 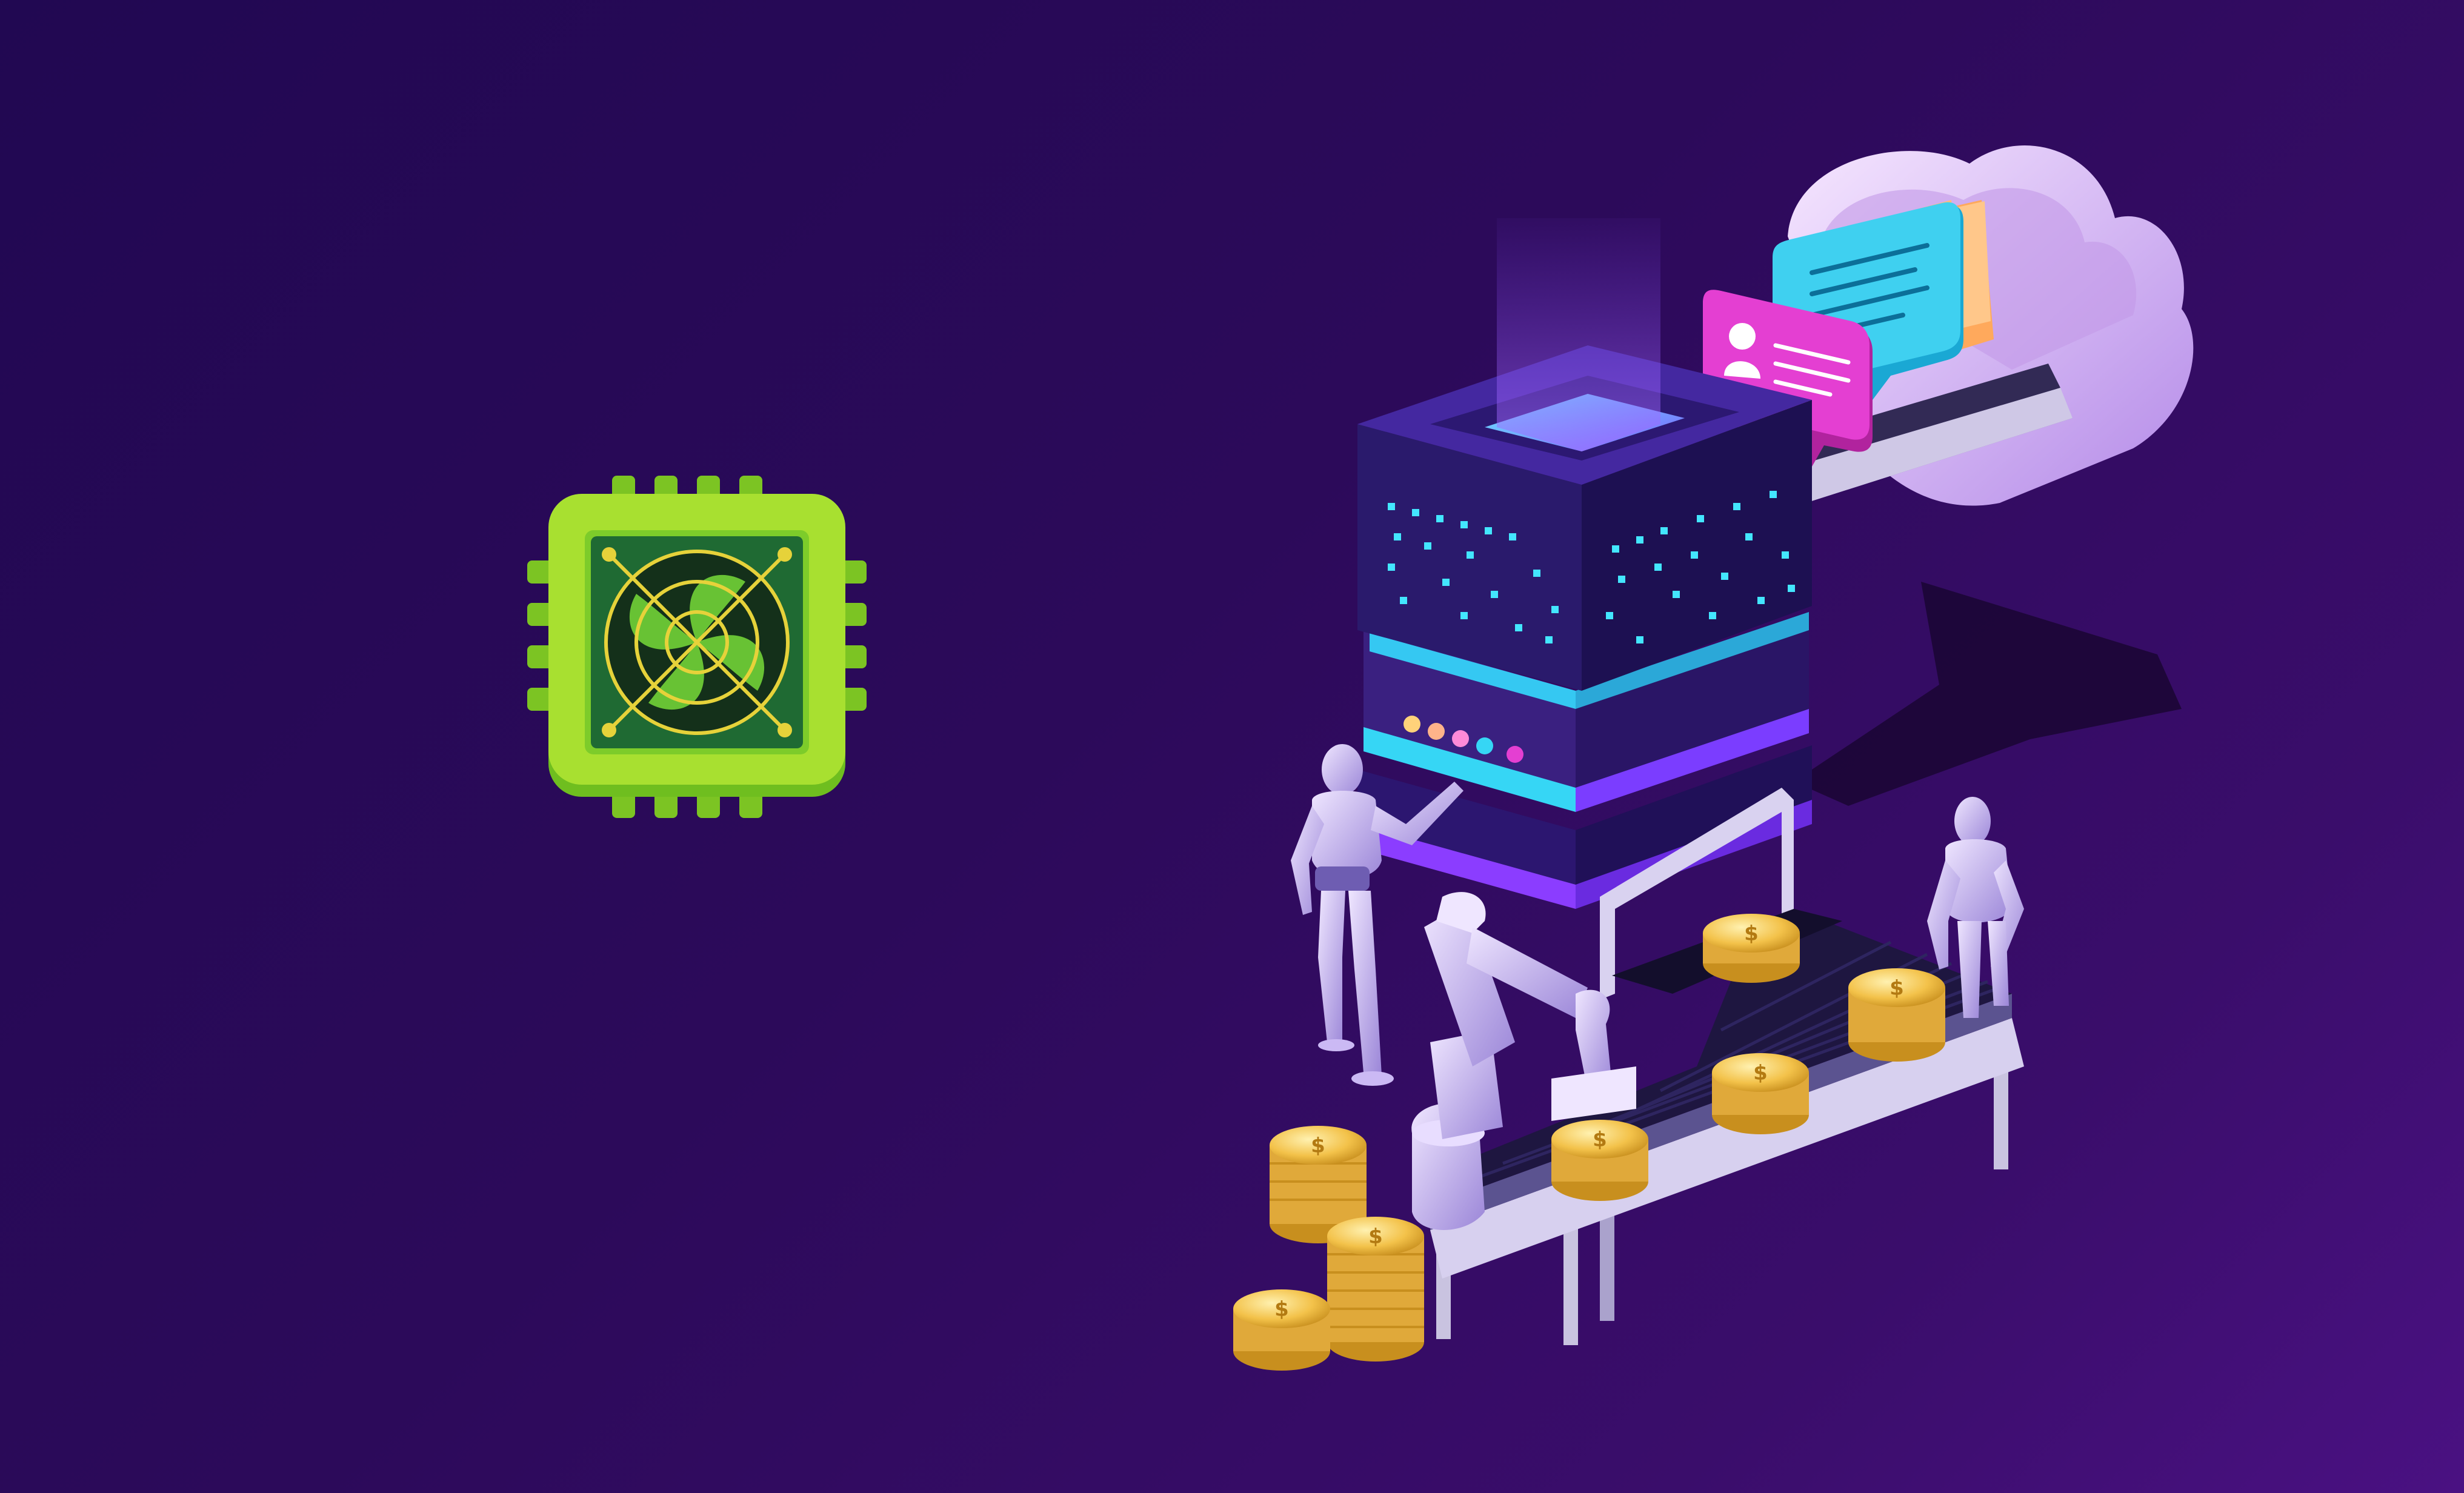 I want to click on coin-stack-floor-3: $, so click(x=1281, y=1330).